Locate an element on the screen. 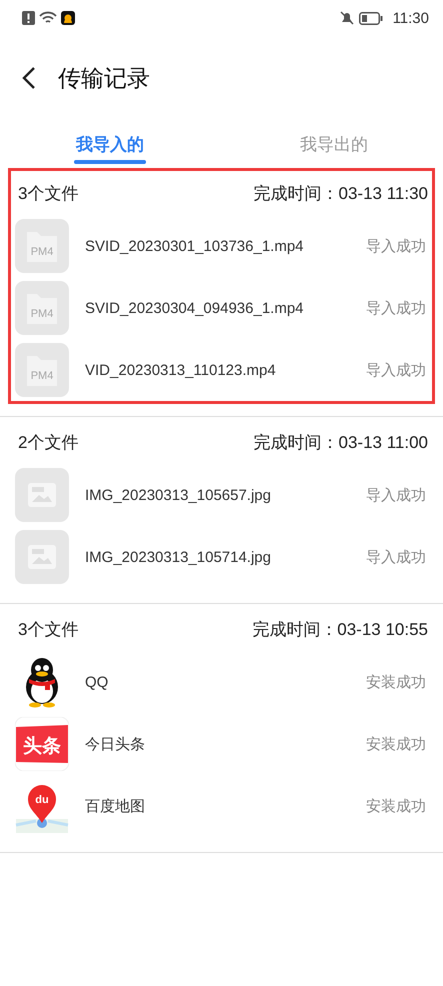 This screenshot has height=986, width=443. file-name: SVID_20230301_103736_1.mp4 is located at coordinates (195, 246).